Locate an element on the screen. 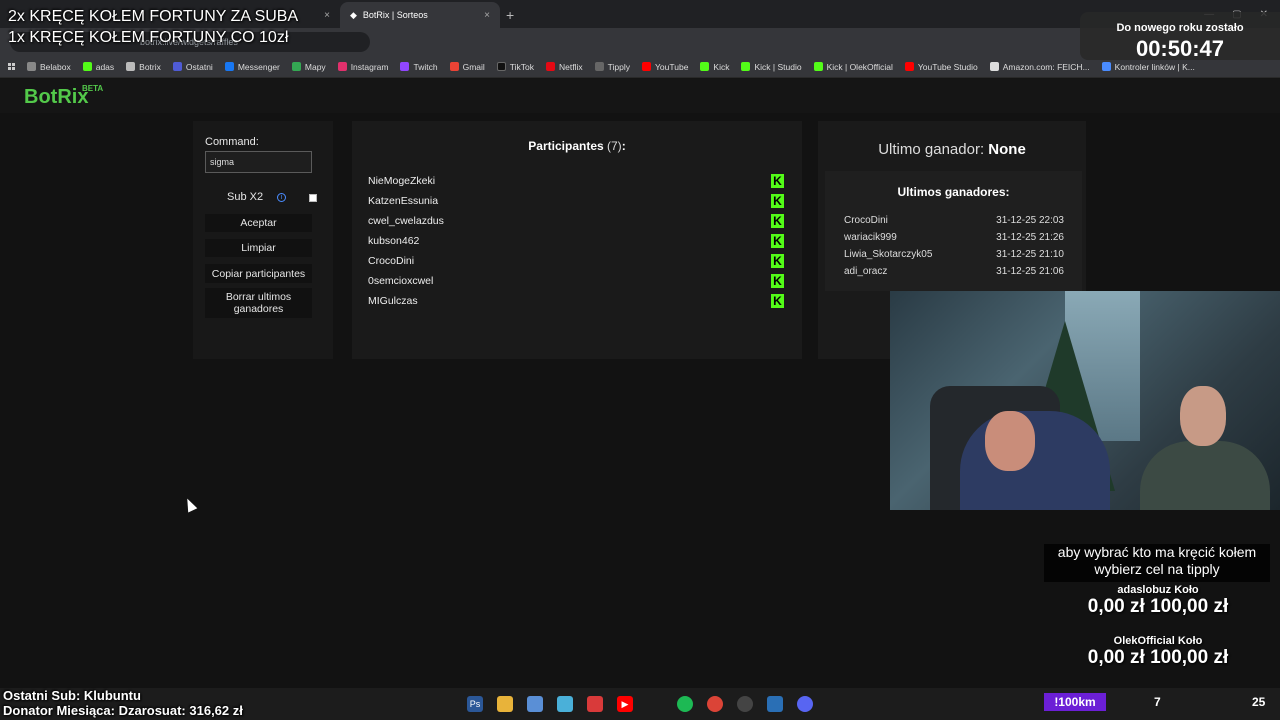 This screenshot has width=1280, height=720. goal-name: adaslobuz Koło is located at coordinates (1158, 590).